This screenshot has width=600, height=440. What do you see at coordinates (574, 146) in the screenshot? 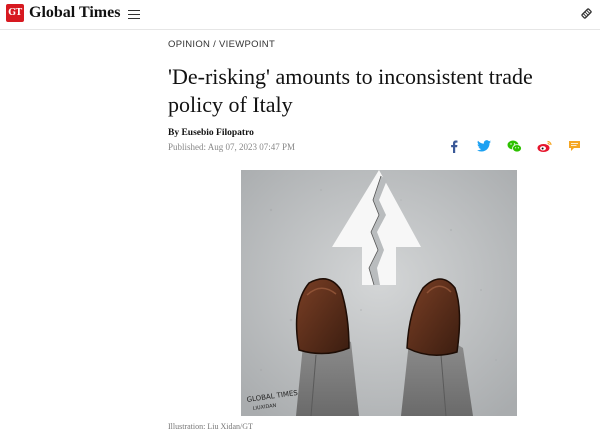
I see `comment-icon` at bounding box center [574, 146].